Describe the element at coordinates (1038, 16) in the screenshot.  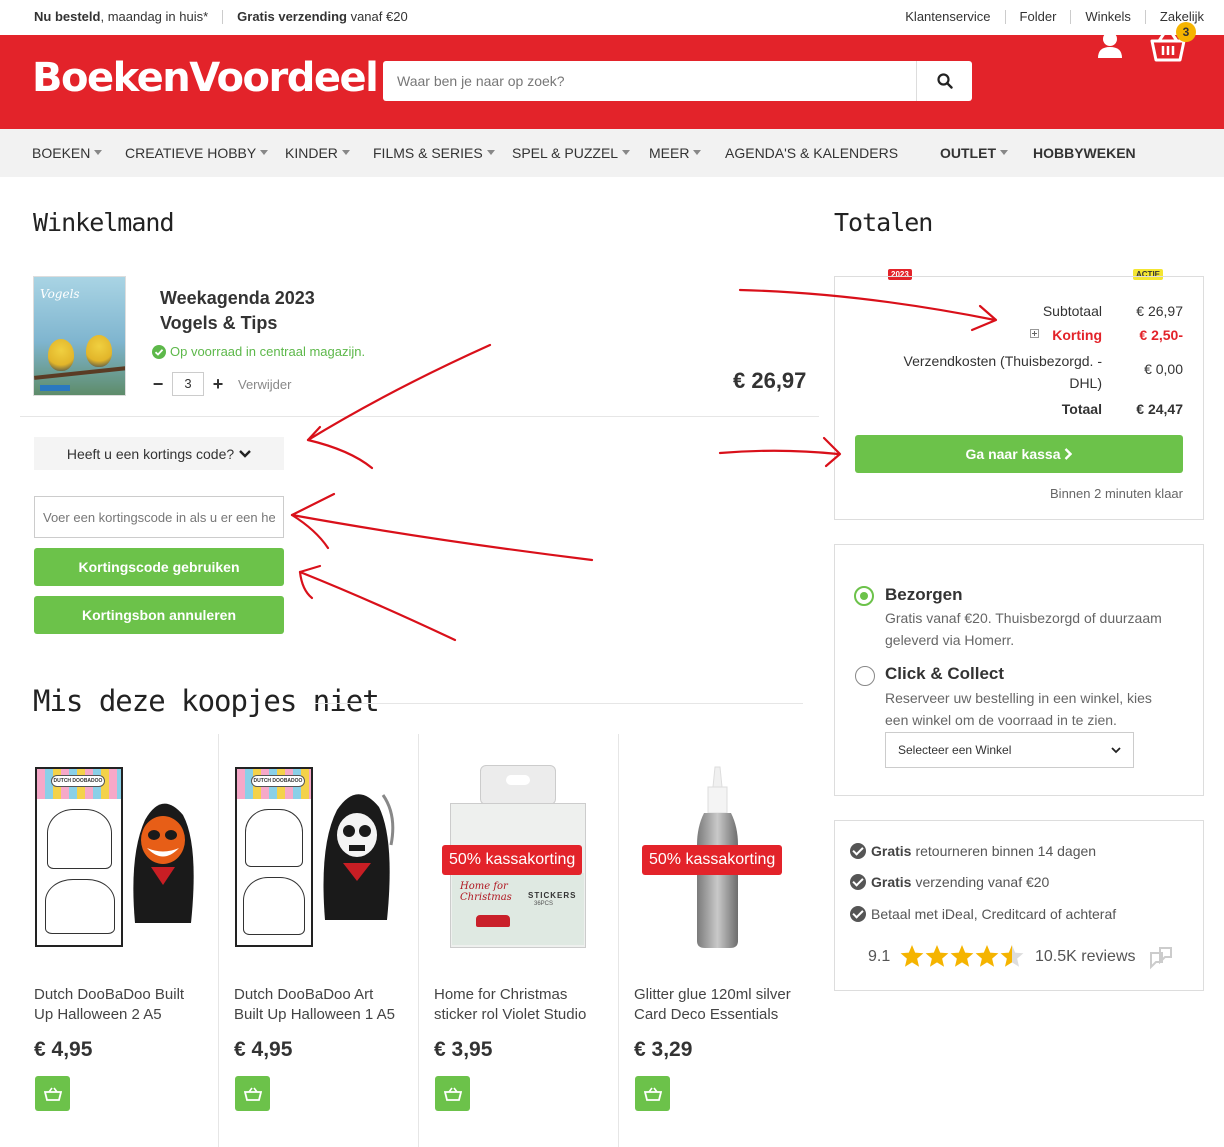
I see `link-folder: Folder` at that location.